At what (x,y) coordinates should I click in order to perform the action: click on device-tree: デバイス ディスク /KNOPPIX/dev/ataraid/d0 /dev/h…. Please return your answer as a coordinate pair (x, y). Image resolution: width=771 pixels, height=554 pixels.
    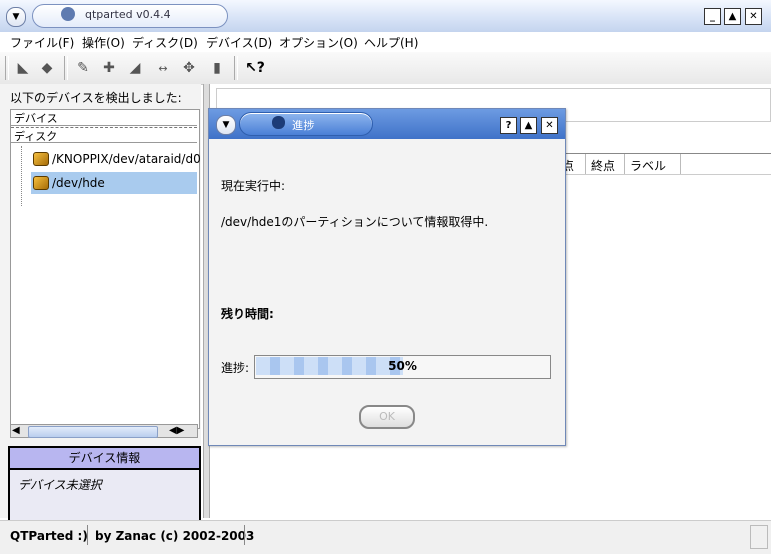
    Looking at the image, I should click on (105, 269).